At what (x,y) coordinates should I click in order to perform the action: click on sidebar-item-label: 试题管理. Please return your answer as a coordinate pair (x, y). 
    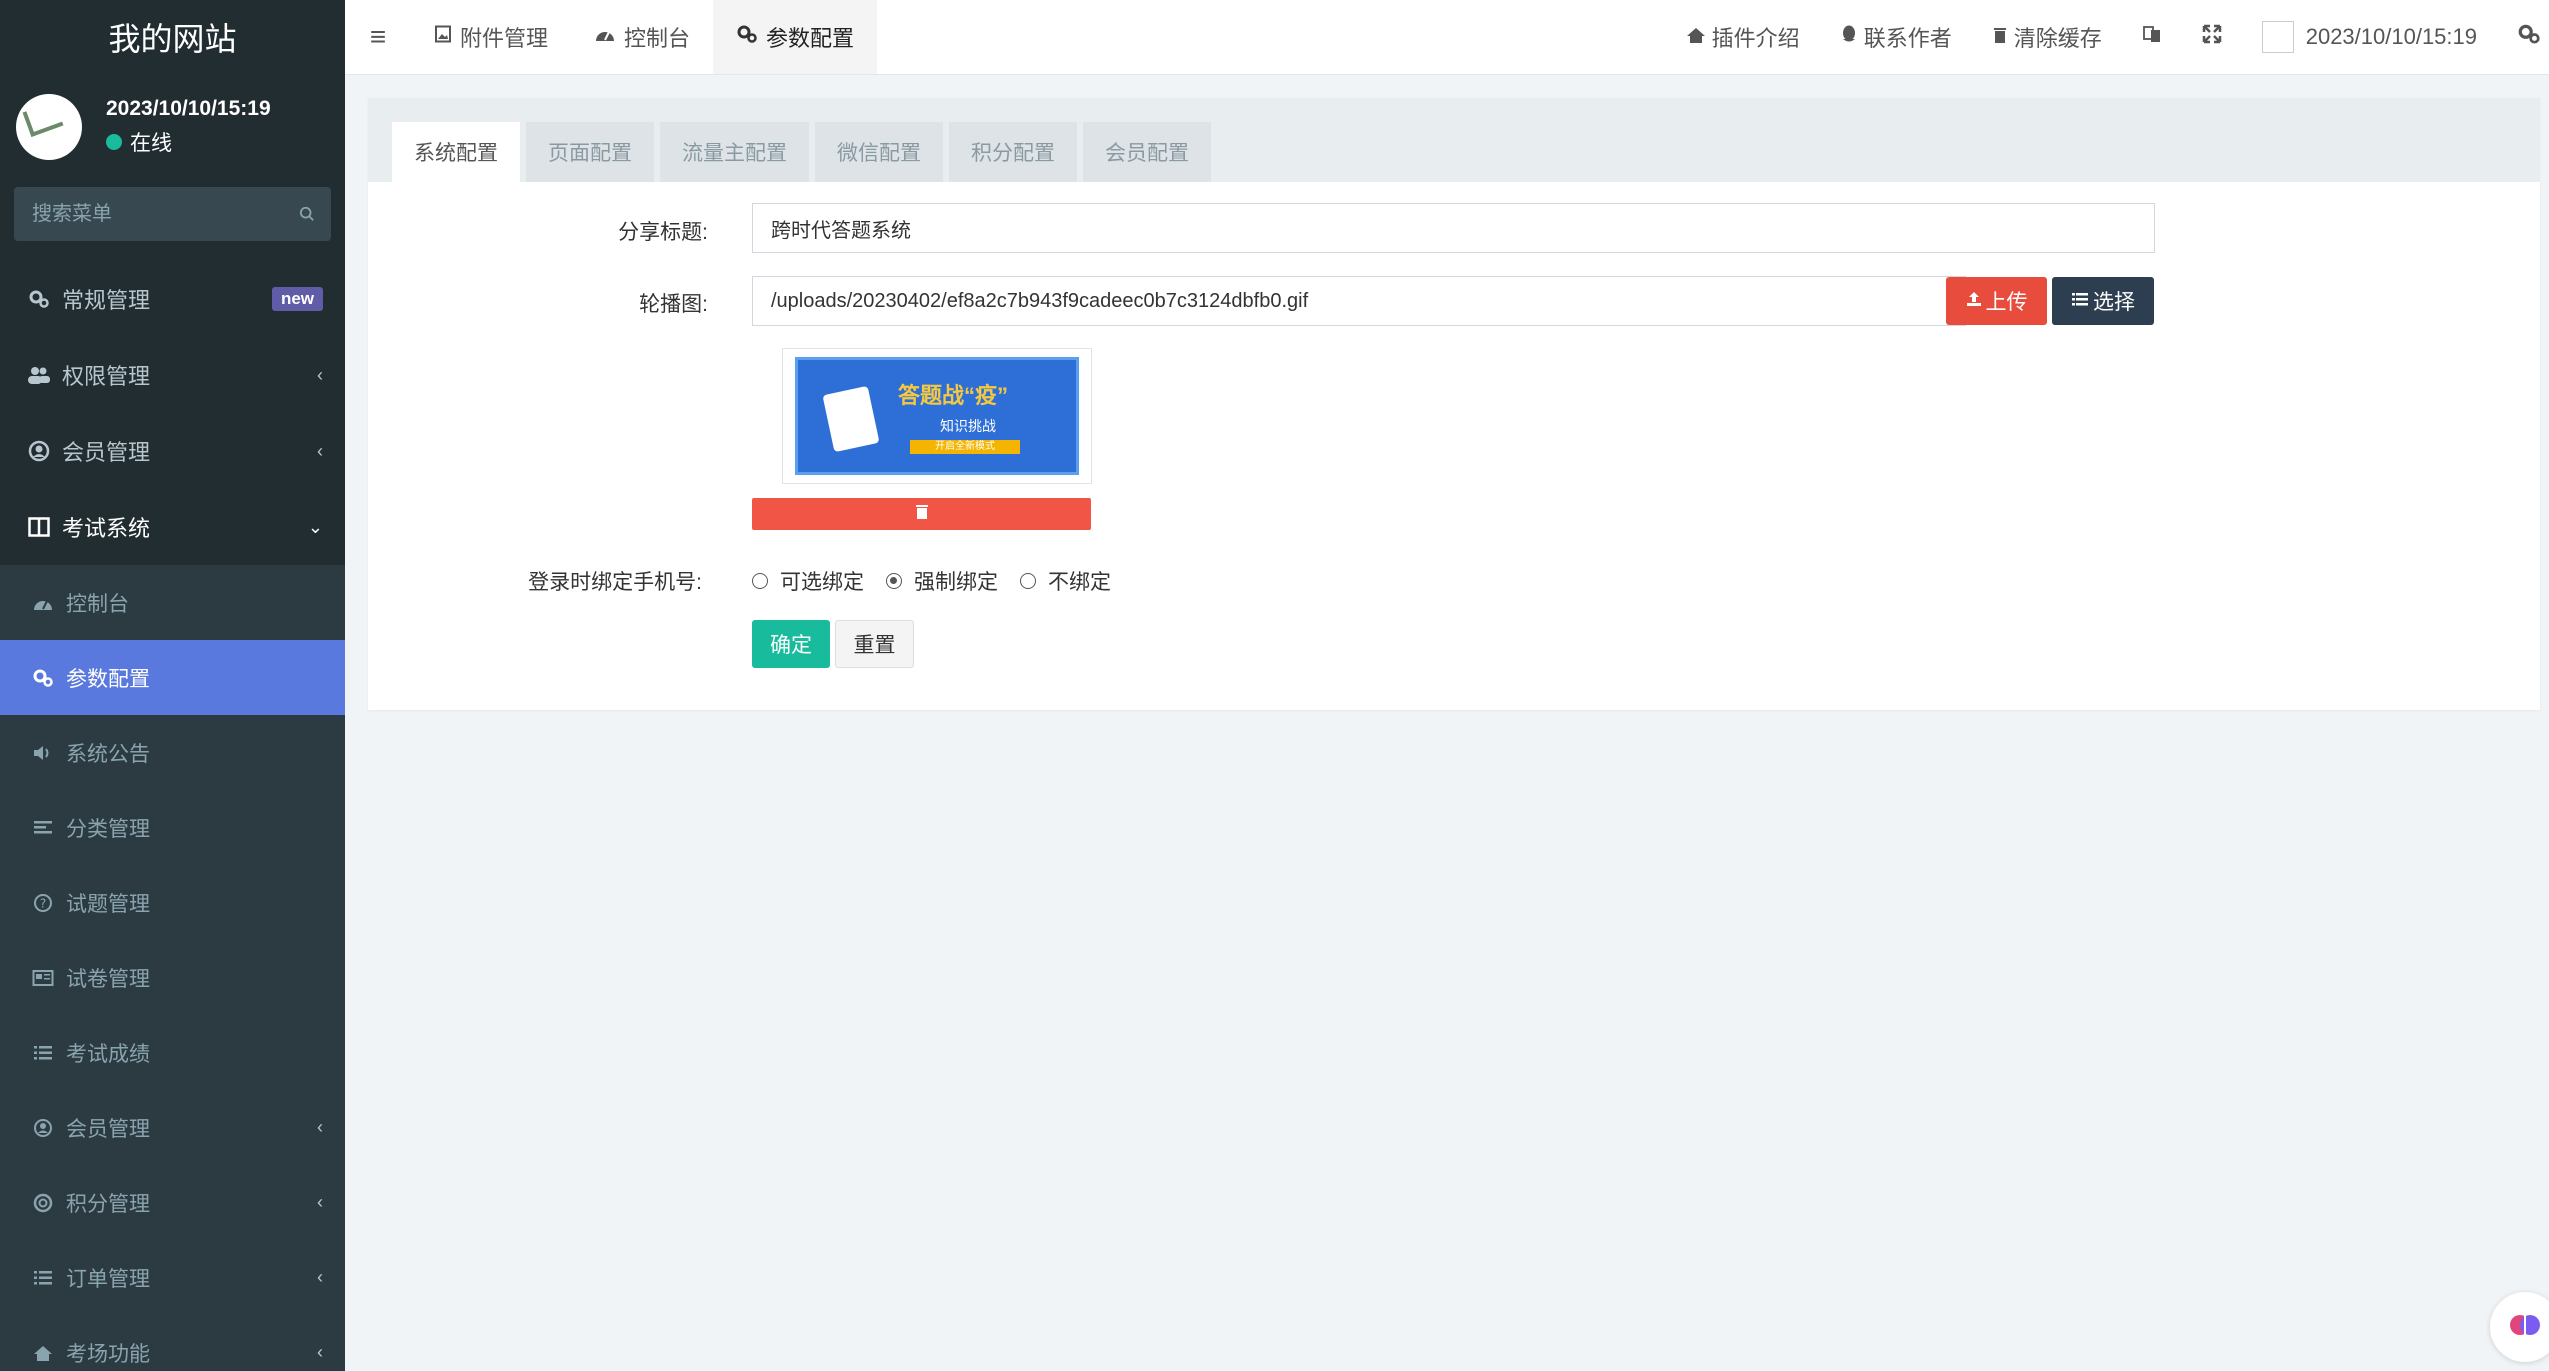
    Looking at the image, I should click on (108, 904).